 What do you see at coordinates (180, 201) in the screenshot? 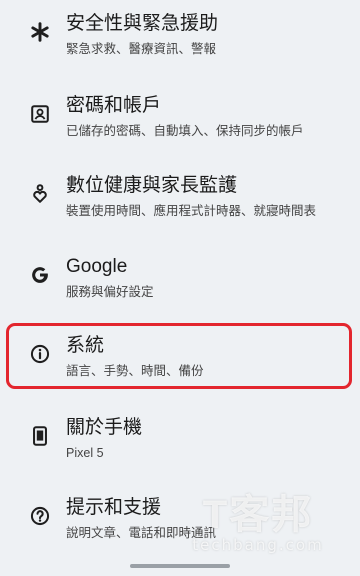
I see `settings-item-digital-wellbeing: 數位健康與家長監護 裝置使用時間、應用程式計時器、就寢時間表` at bounding box center [180, 201].